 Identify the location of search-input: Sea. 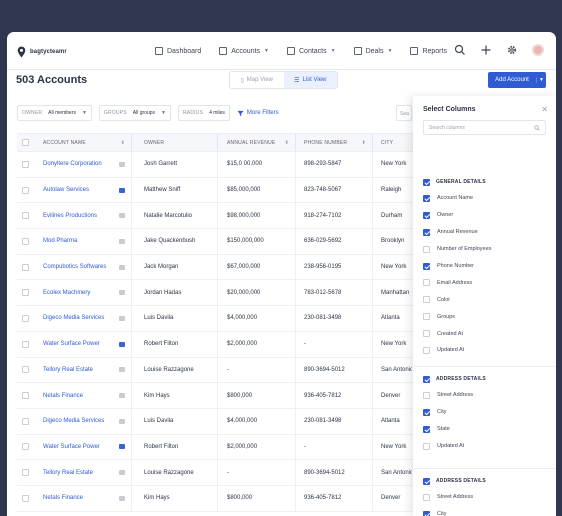
(404, 113).